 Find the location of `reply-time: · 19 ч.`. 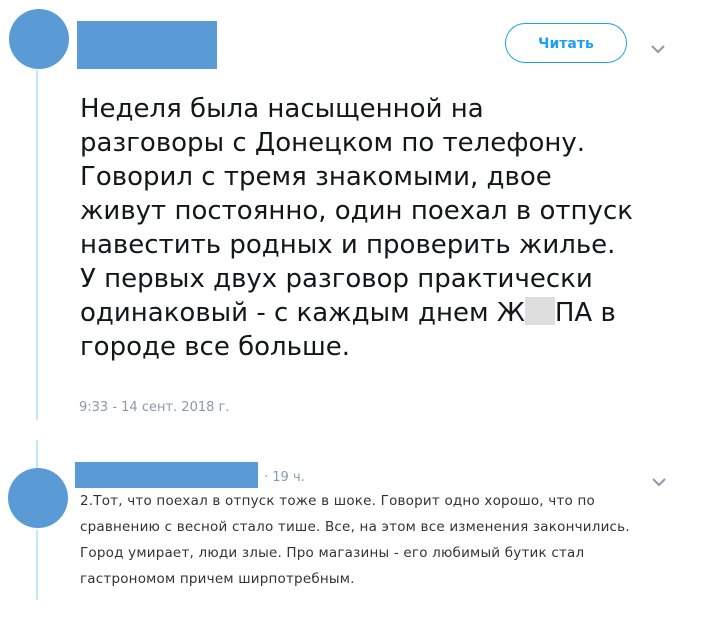

reply-time: · 19 ч. is located at coordinates (284, 477).